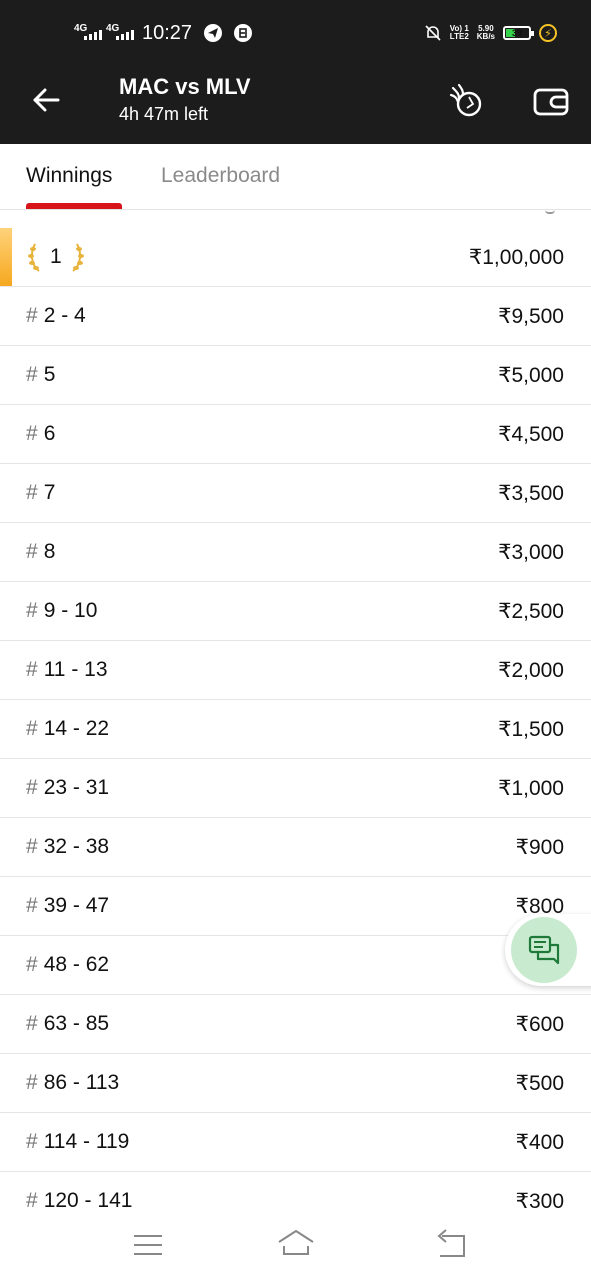 The height and width of the screenshot is (1280, 591). I want to click on prize-amount: ₹3,000, so click(531, 552).